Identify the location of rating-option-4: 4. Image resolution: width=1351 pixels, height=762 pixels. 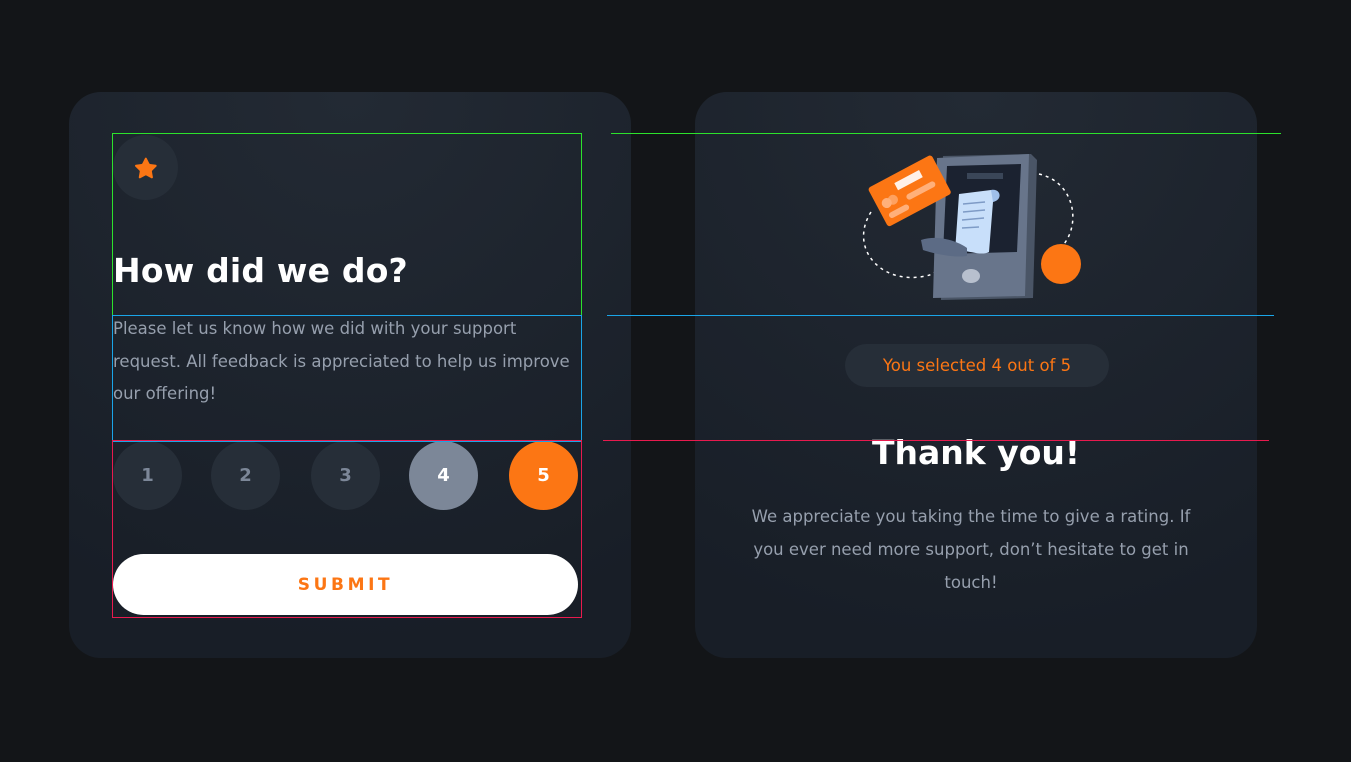
(443, 475).